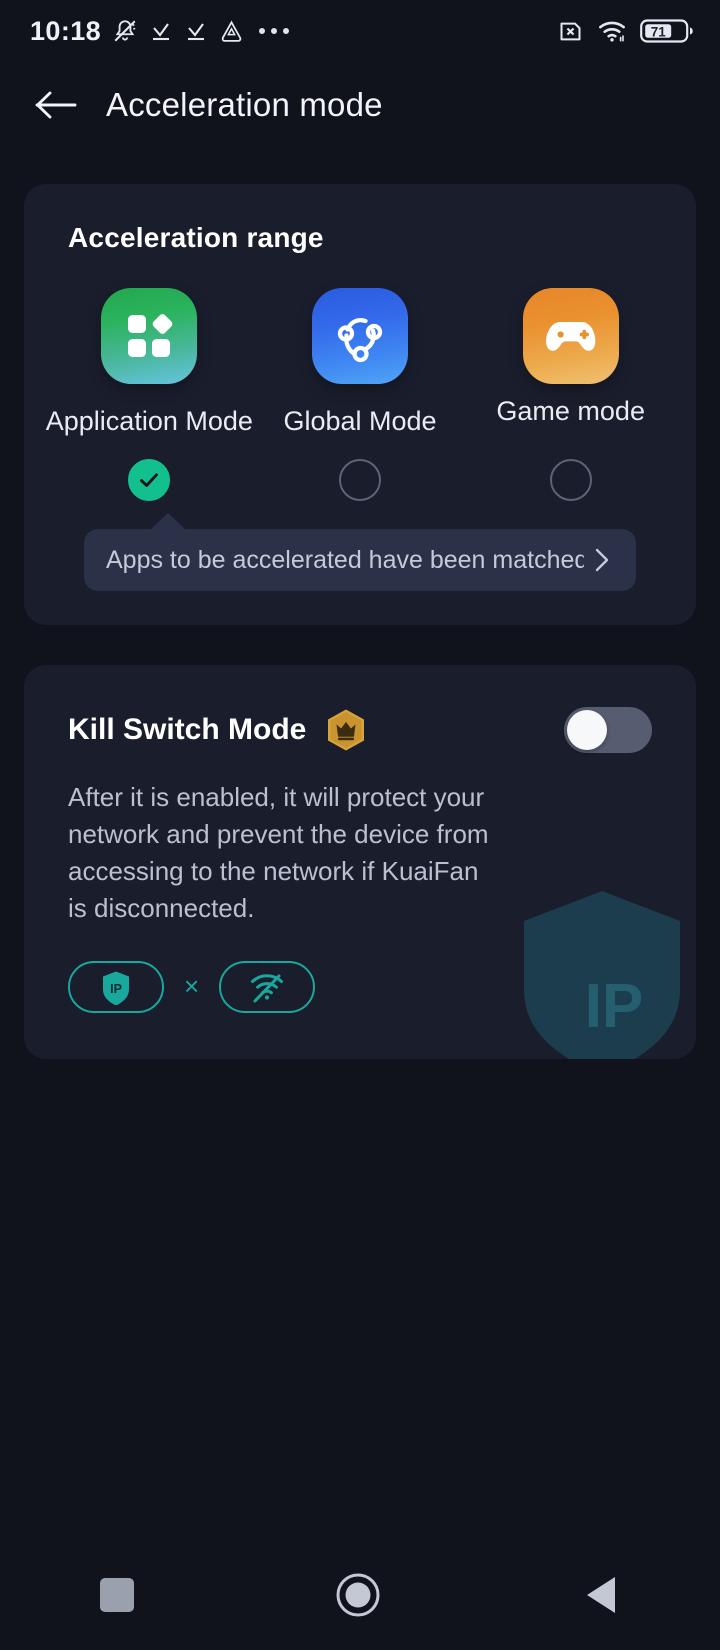 The image size is (720, 1650). What do you see at coordinates (149, 421) in the screenshot?
I see `mode-label-application: Application Mode` at bounding box center [149, 421].